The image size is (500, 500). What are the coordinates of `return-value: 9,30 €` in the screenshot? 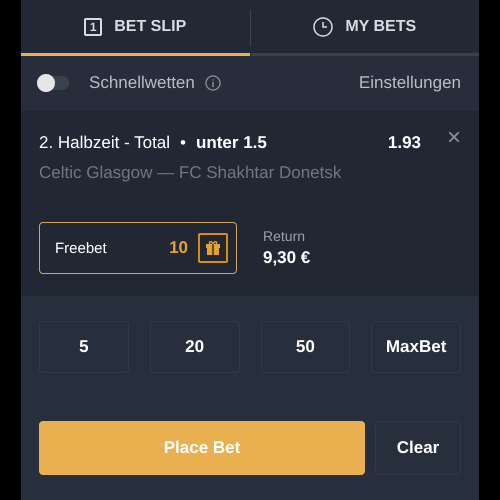 It's located at (286, 258).